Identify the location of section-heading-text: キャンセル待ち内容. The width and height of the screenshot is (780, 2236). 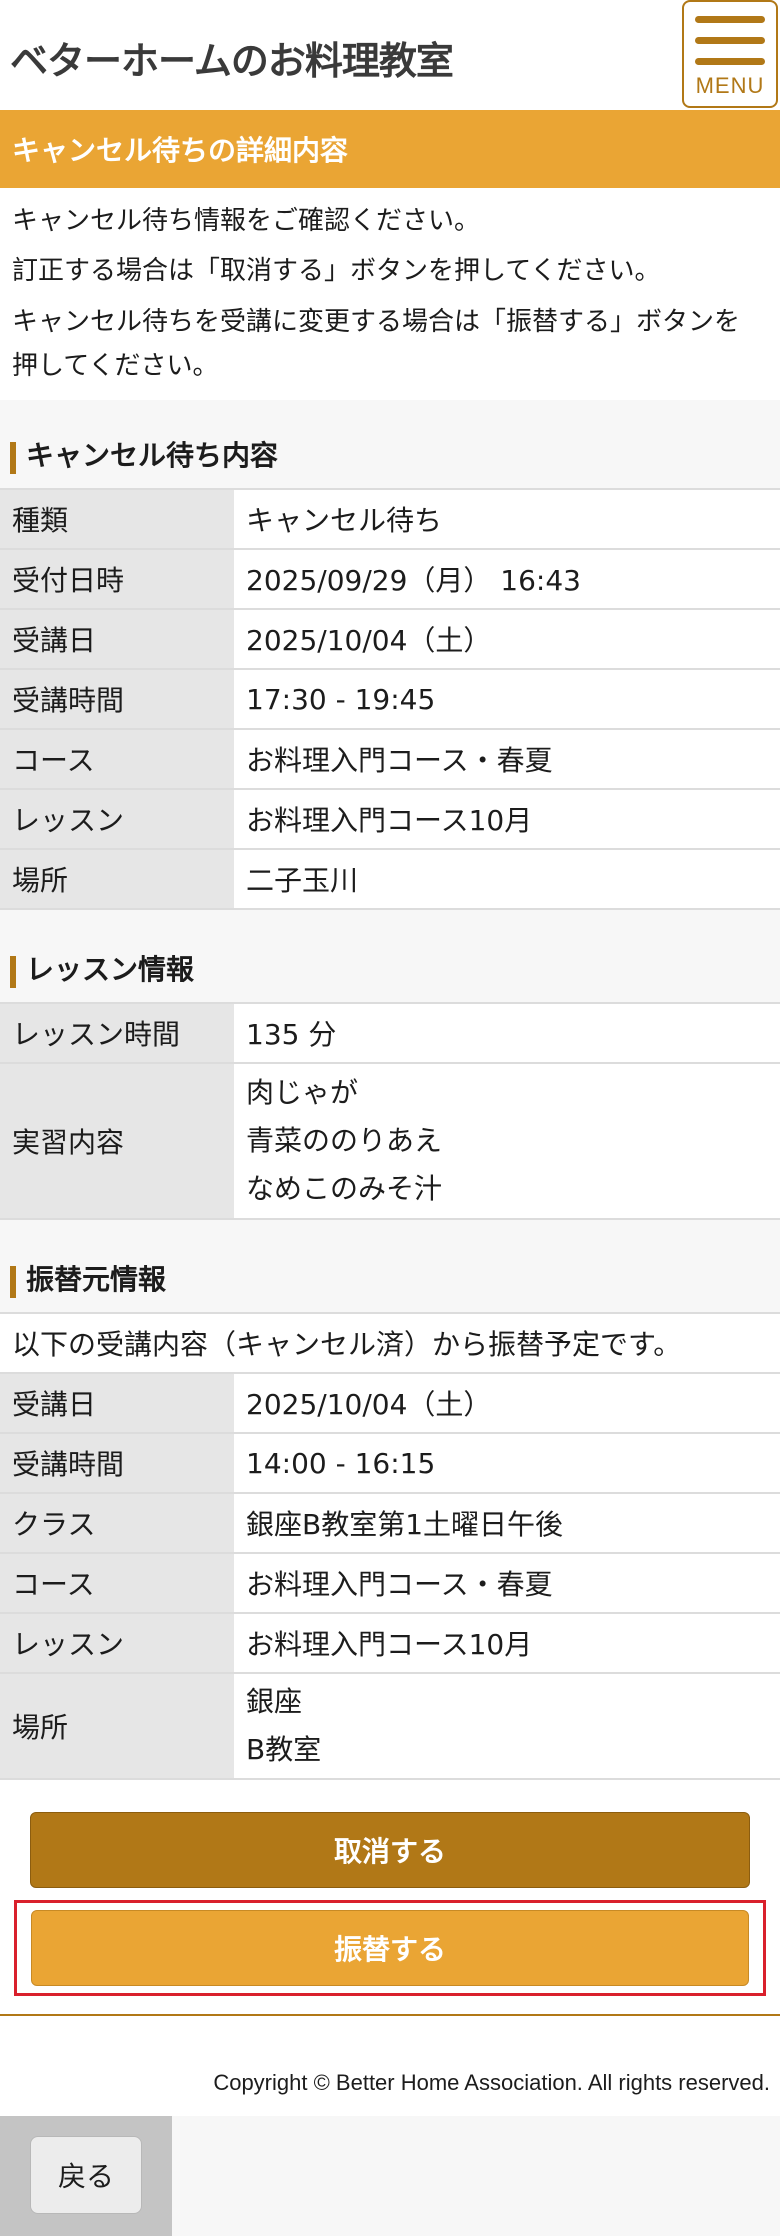
(152, 455).